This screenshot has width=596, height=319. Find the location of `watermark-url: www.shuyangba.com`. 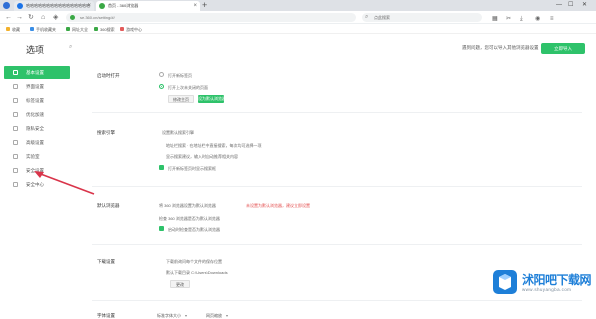

watermark-url: www.shuyangba.com is located at coordinates (547, 289).